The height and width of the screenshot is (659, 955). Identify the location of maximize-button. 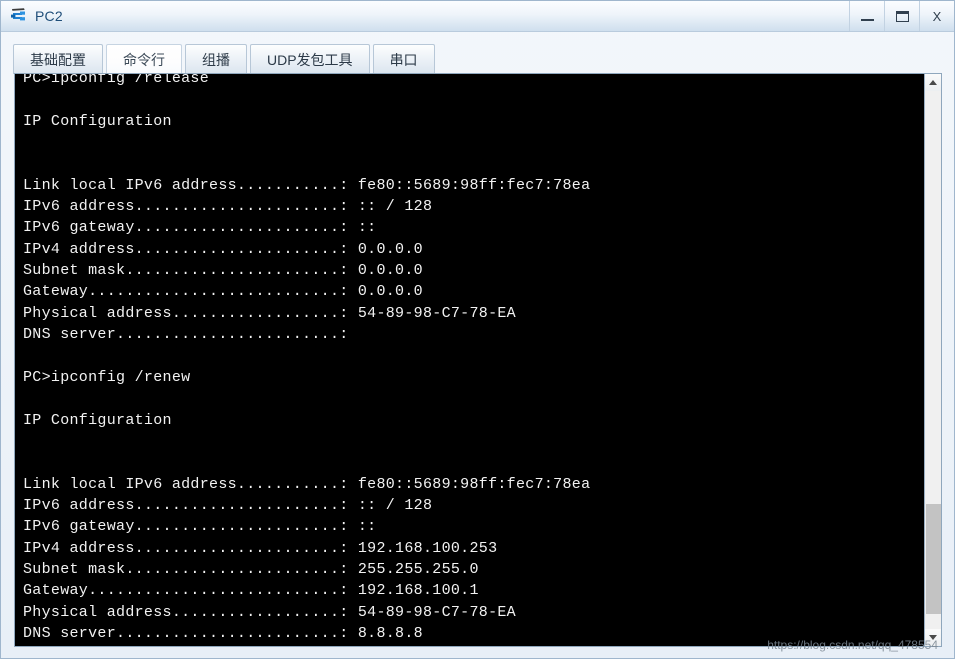
(901, 16).